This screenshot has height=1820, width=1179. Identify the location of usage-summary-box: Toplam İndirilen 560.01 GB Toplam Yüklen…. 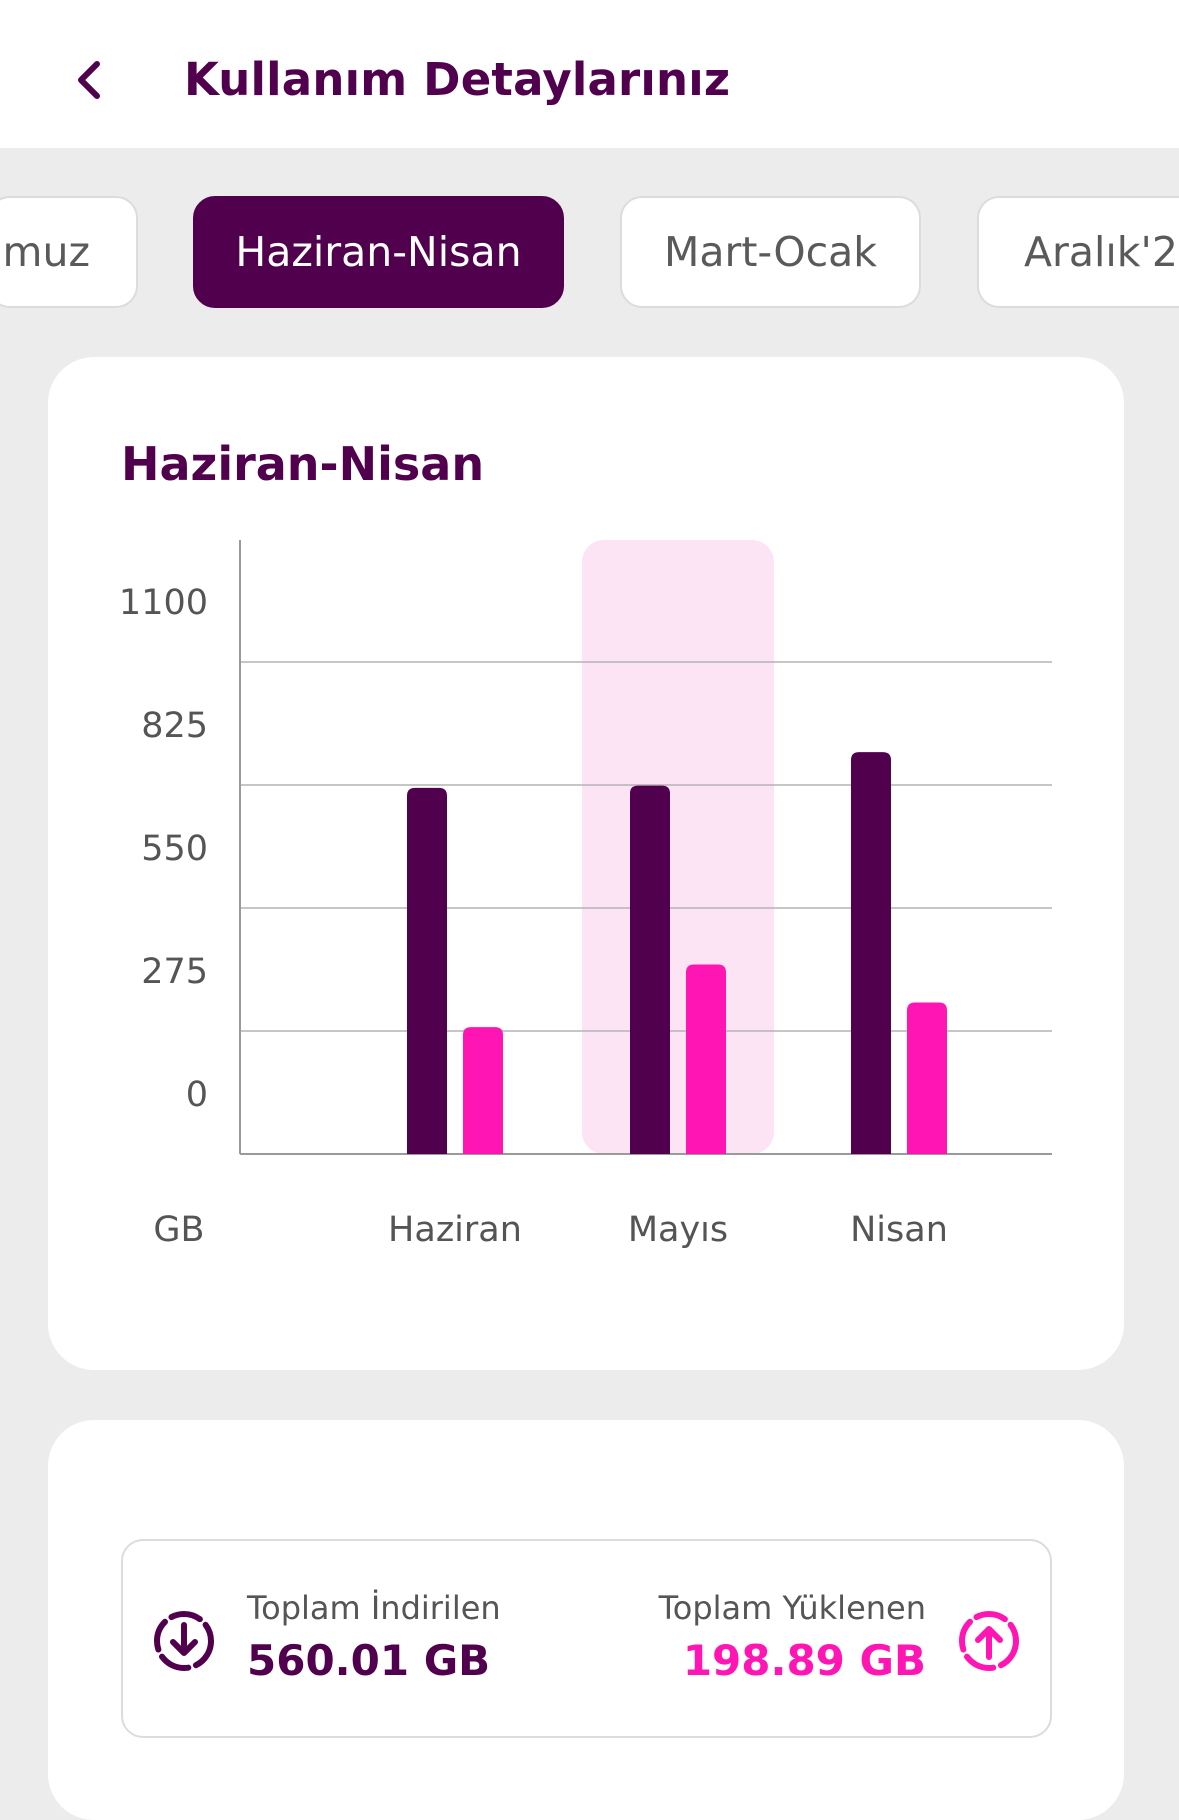
(586, 1638).